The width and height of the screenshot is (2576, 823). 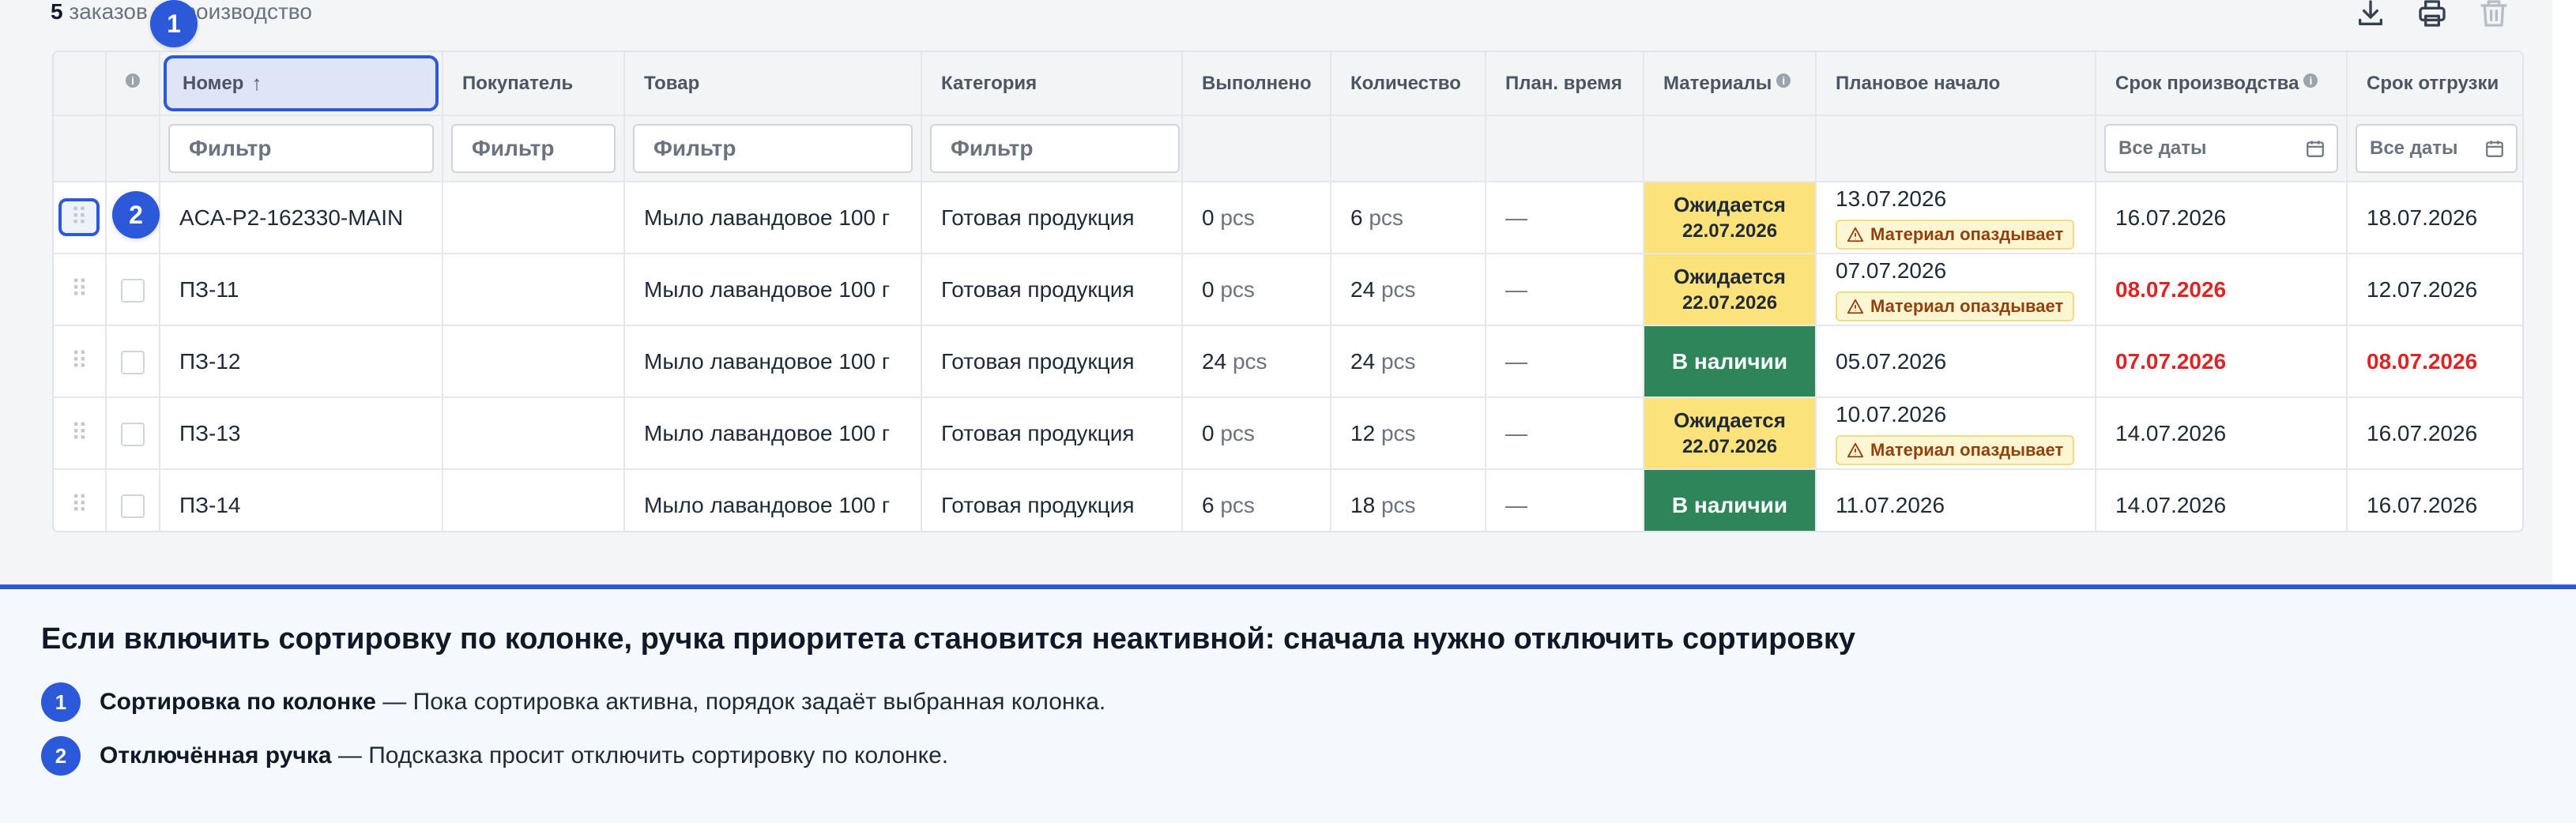 What do you see at coordinates (1565, 84) in the screenshot?
I see `header-plan-time: План. время` at bounding box center [1565, 84].